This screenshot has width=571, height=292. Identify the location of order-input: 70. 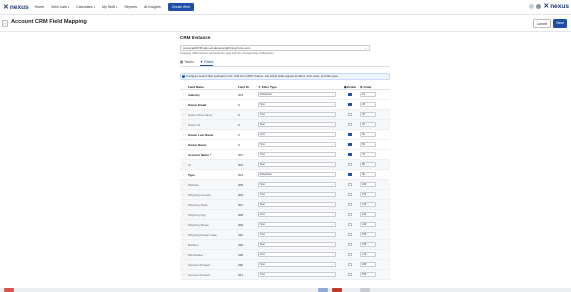
(368, 154).